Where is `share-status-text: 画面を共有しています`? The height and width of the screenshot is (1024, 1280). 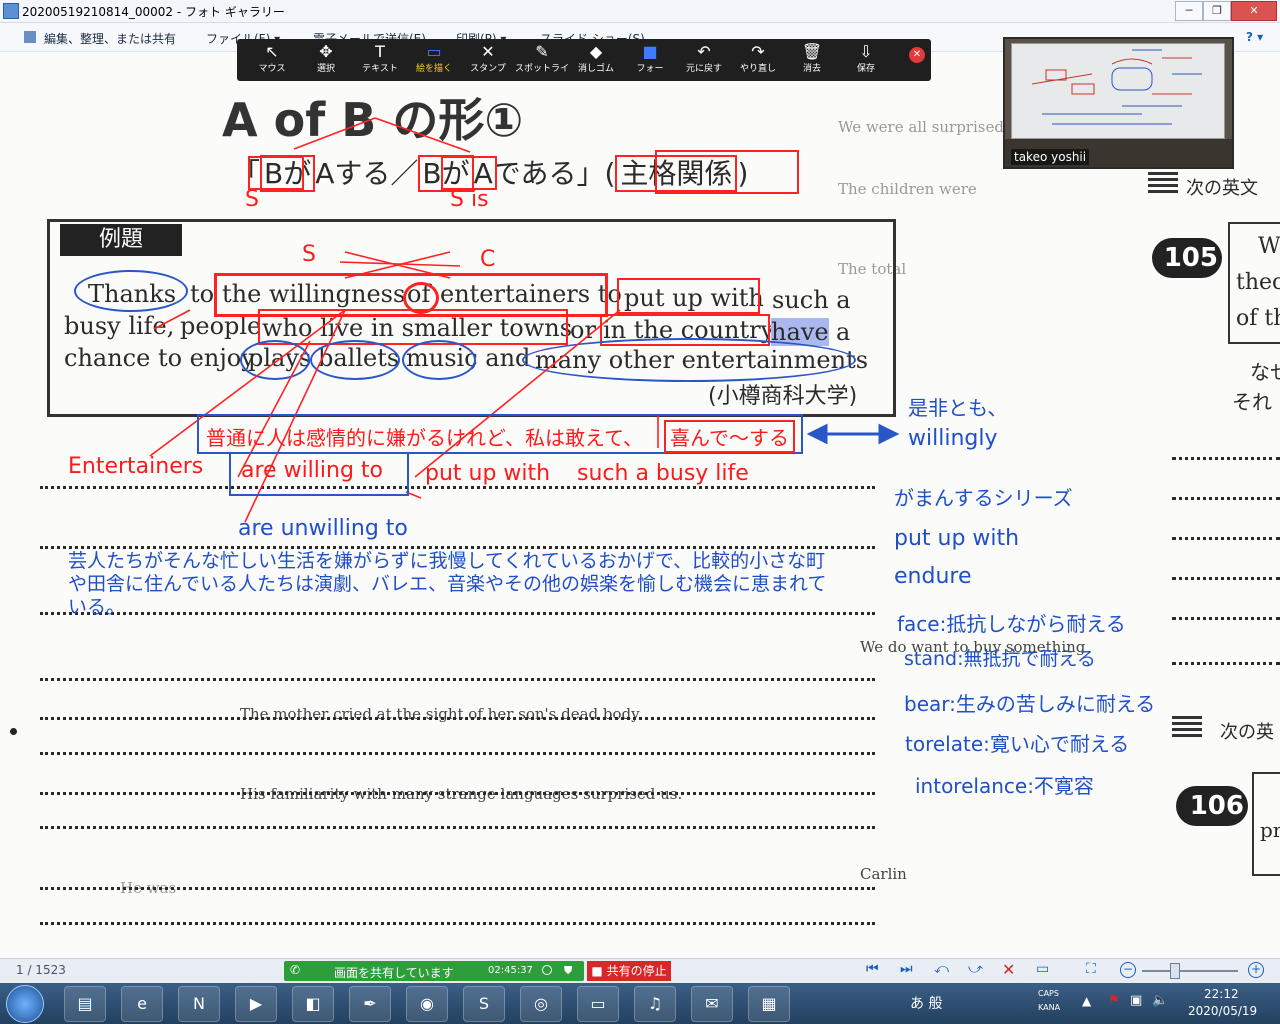
share-status-text: 画面を共有しています is located at coordinates (394, 973).